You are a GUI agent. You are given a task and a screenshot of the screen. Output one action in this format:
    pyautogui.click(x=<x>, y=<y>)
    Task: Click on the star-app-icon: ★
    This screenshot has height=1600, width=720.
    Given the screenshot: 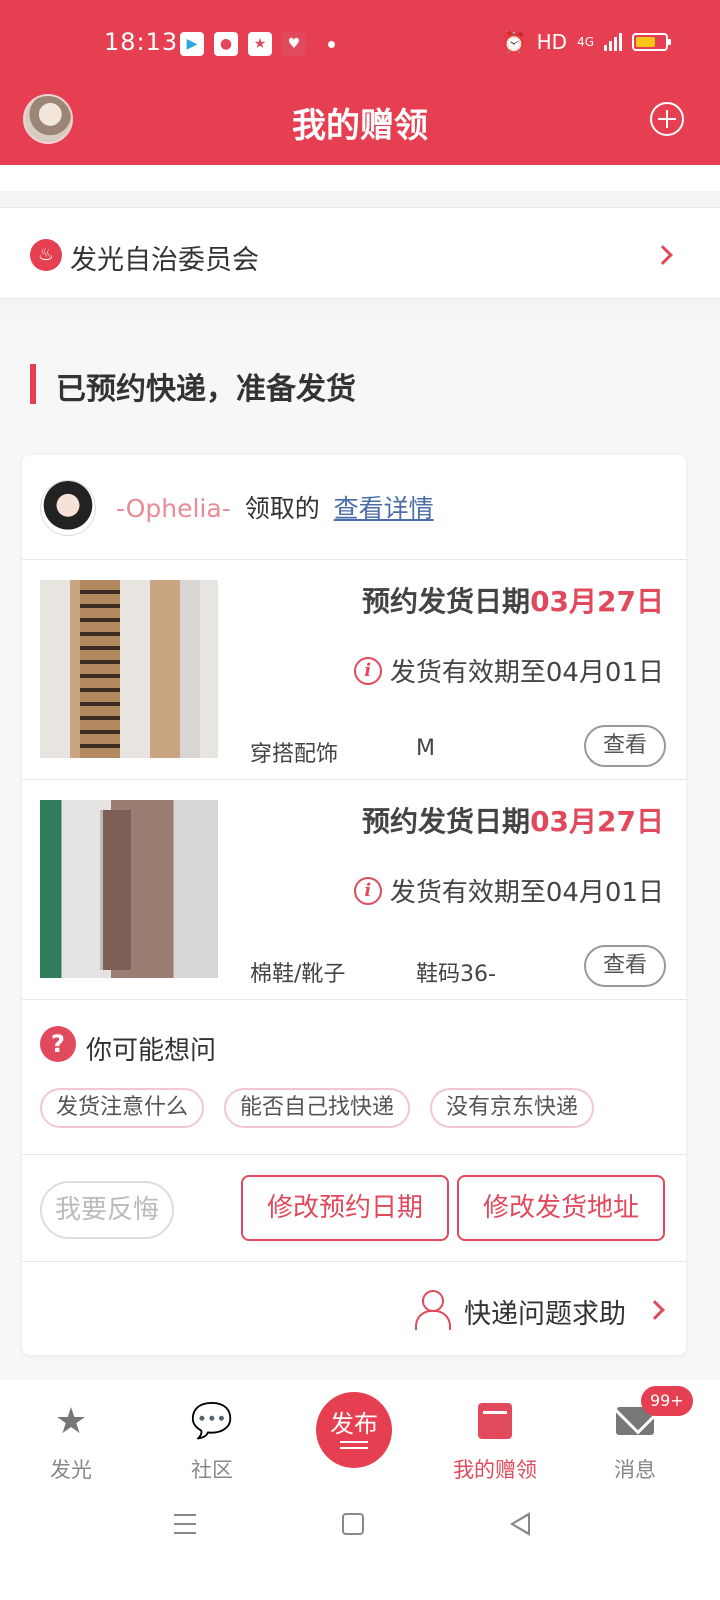 What is the action you would take?
    pyautogui.click(x=260, y=44)
    